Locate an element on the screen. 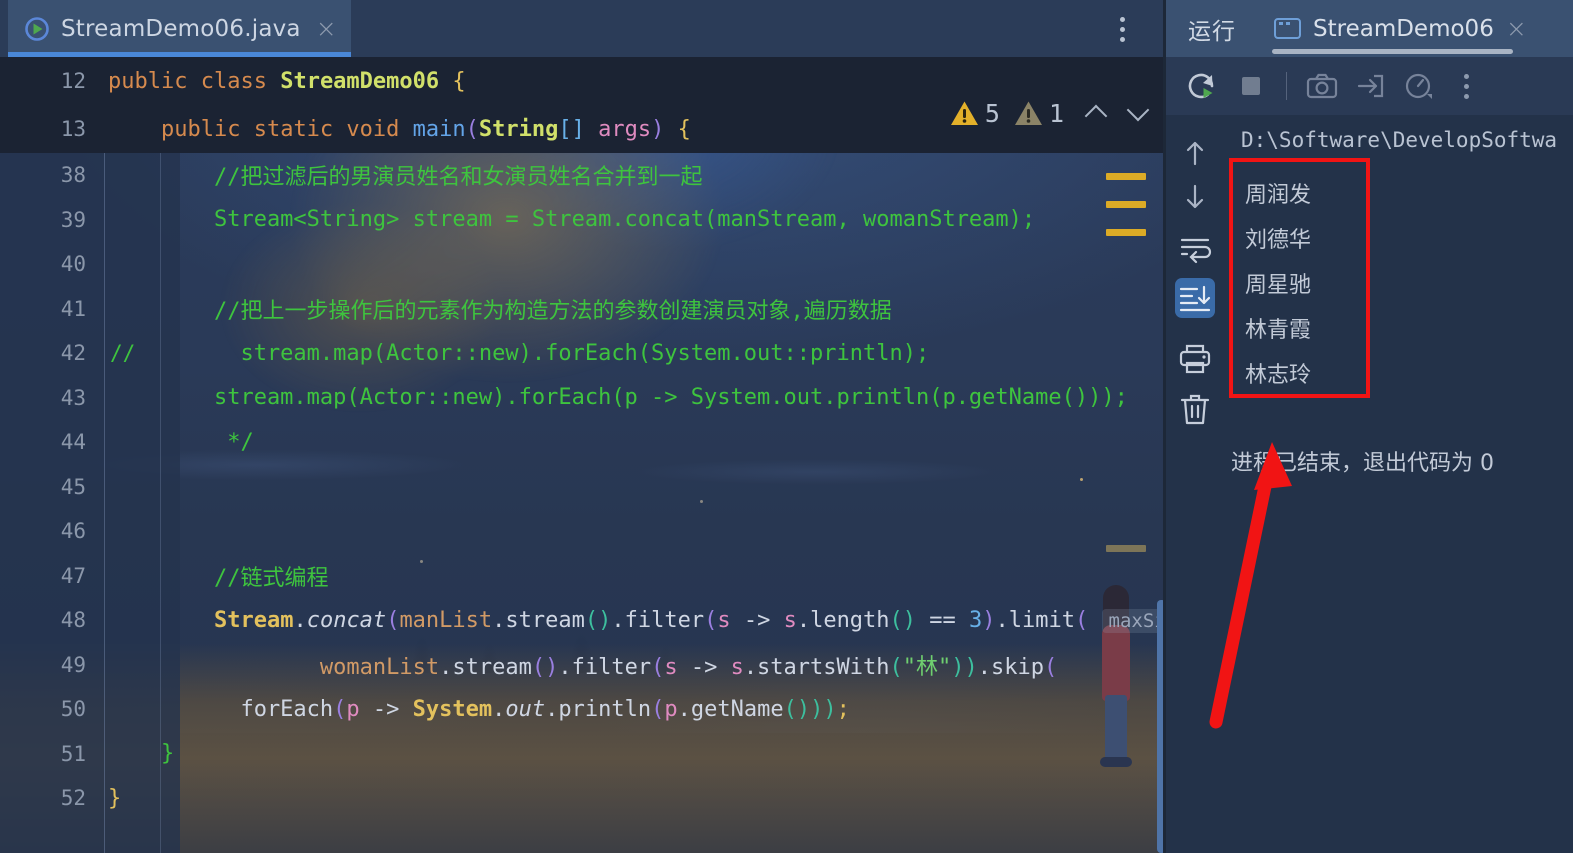 This screenshot has height=853, width=1573. export-button is located at coordinates (1370, 86).